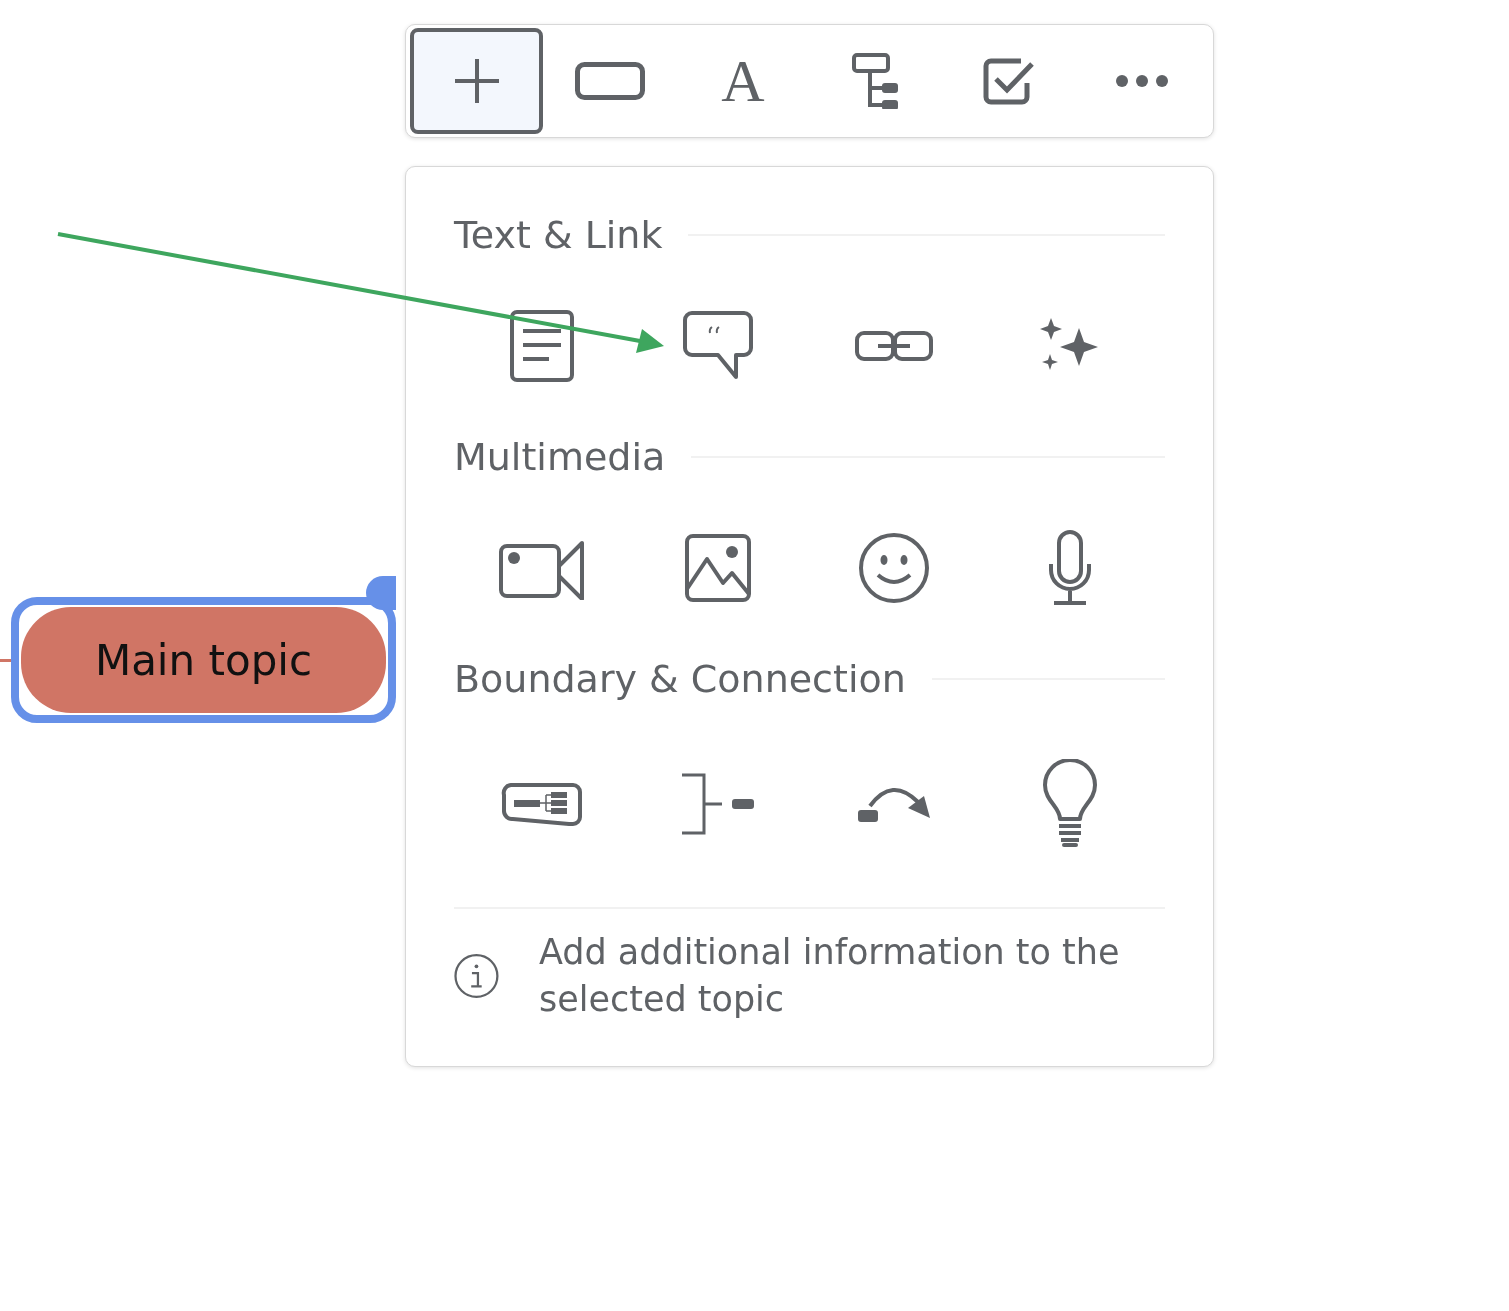 The height and width of the screenshot is (1311, 1509). Describe the element at coordinates (1070, 804) in the screenshot. I see `lightbulb-icon` at that location.